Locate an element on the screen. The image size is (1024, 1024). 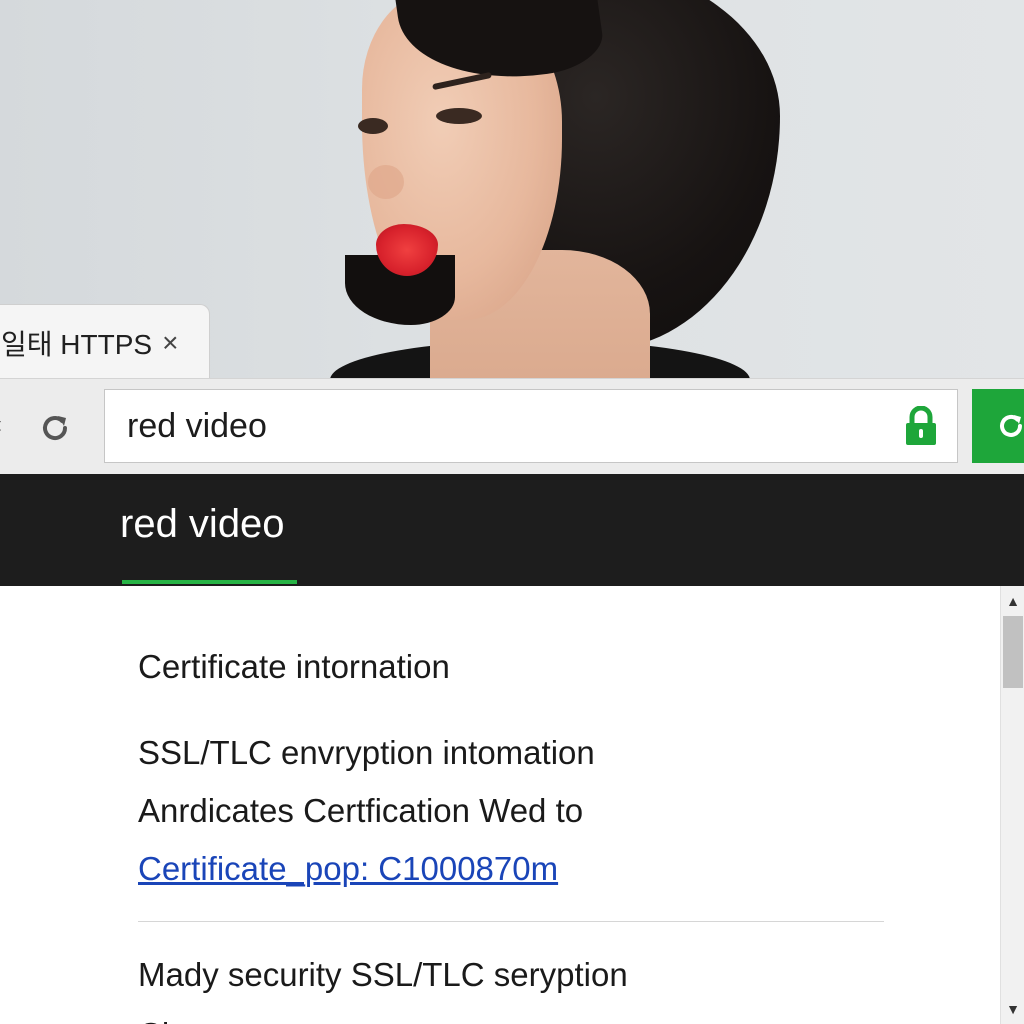
refresh-icon is located at coordinates (1011, 425).